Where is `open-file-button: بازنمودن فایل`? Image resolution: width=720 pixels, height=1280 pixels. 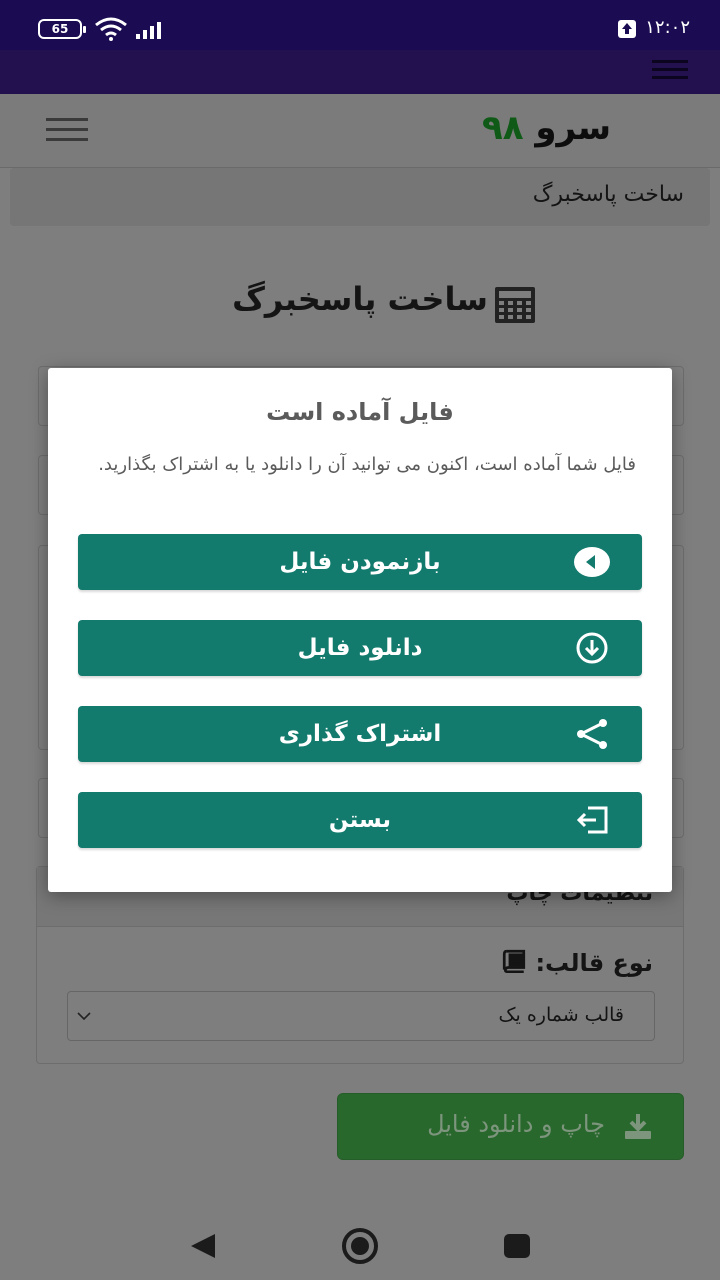 open-file-button: بازنمودن فایل is located at coordinates (360, 562).